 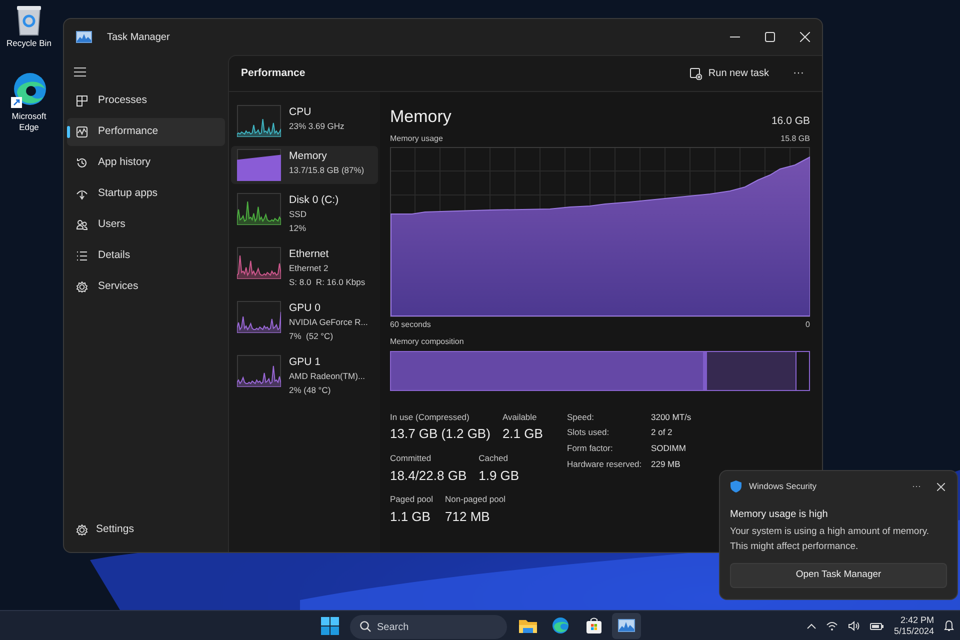 I want to click on settings-icon, so click(x=82, y=530).